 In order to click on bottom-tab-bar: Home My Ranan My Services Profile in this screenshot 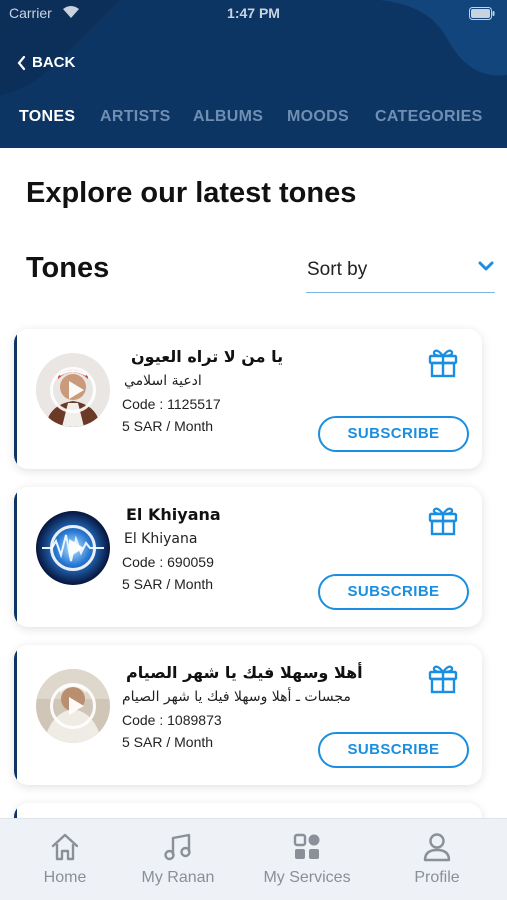, I will do `click(253, 859)`.